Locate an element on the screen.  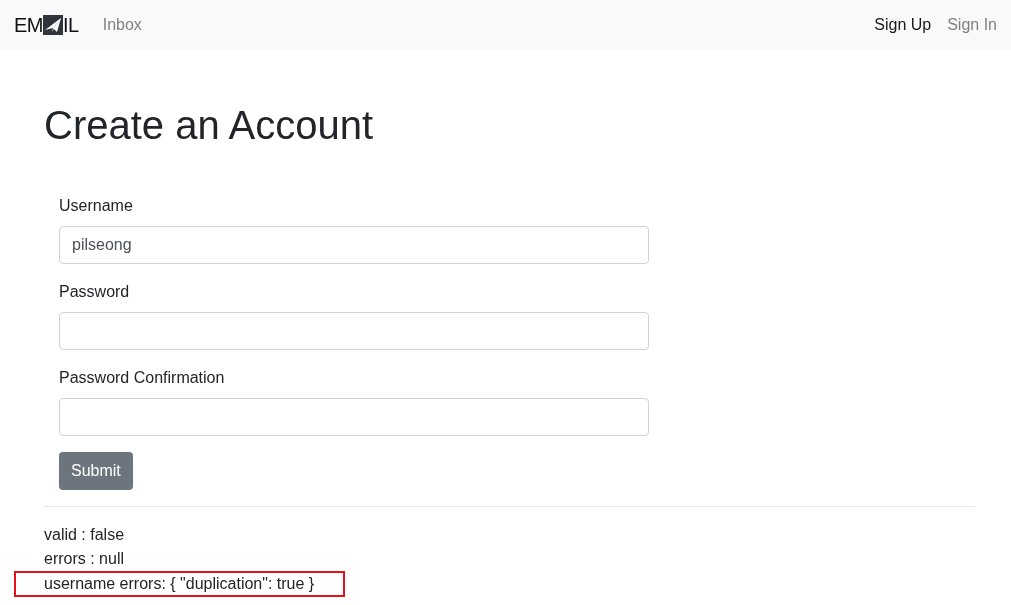
field-label: Password is located at coordinates (95, 292).